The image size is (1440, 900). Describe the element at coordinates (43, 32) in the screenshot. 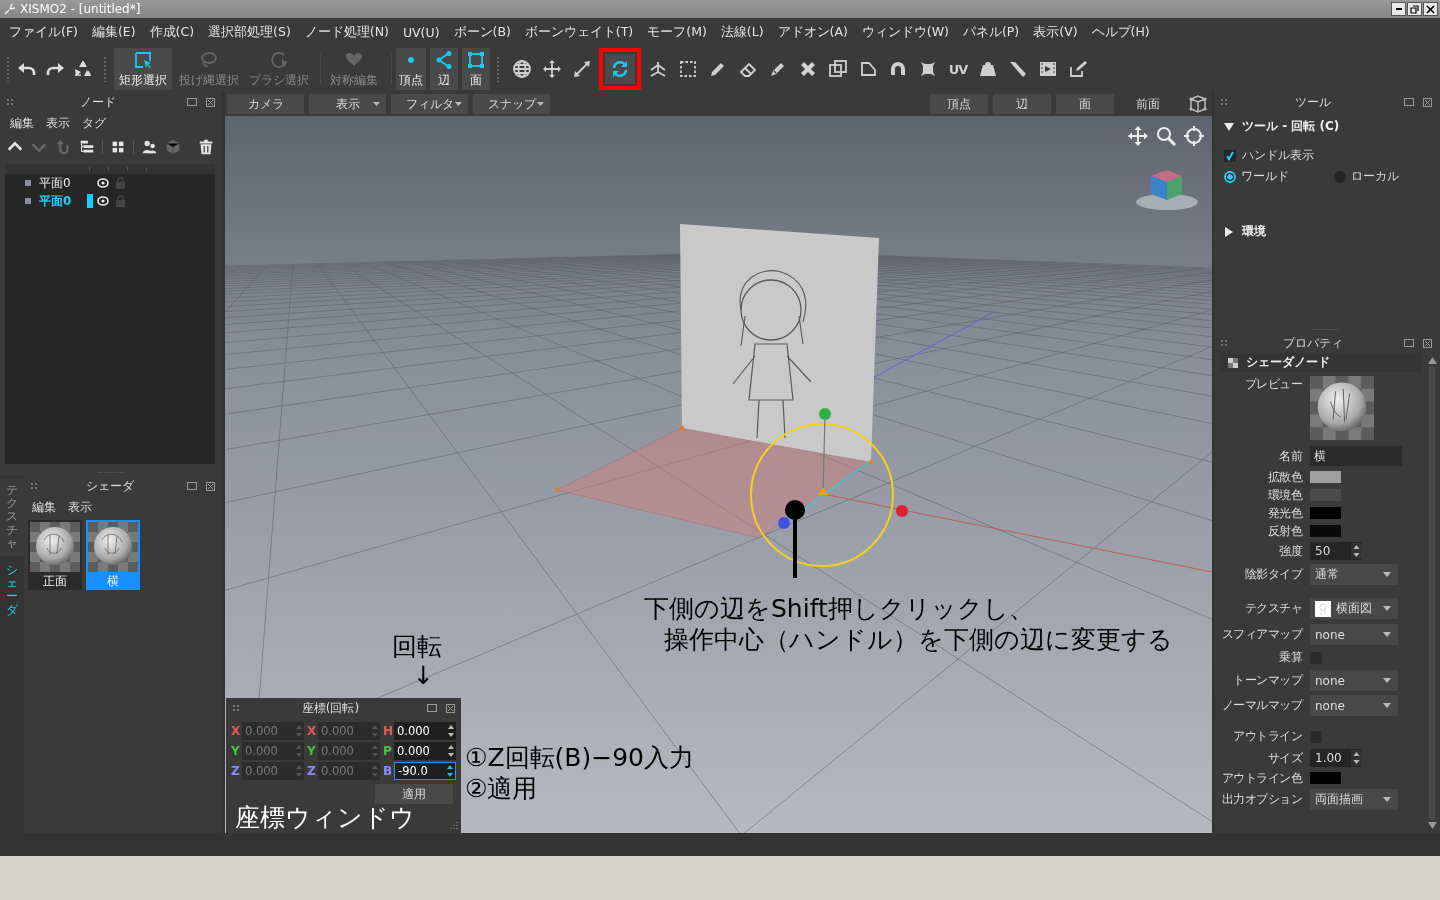

I see `menu-item: ファイル(F)` at that location.